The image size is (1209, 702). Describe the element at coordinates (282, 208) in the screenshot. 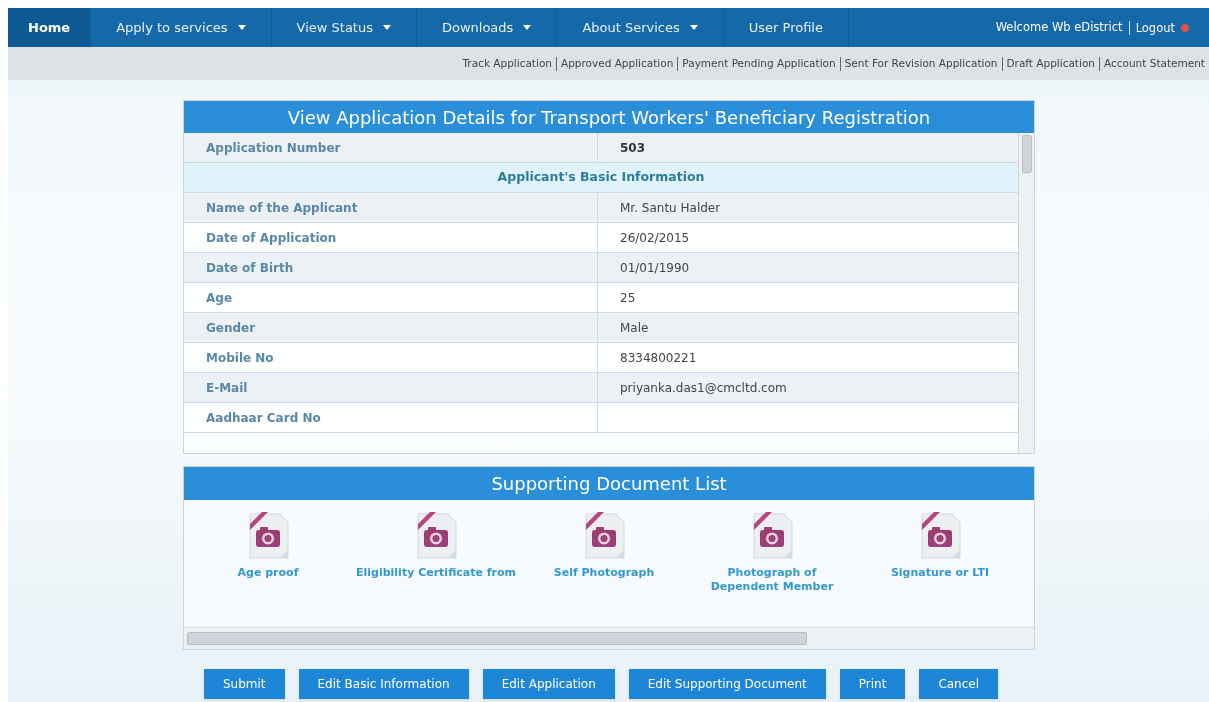

I see `field-label: Name of the Applicant` at that location.